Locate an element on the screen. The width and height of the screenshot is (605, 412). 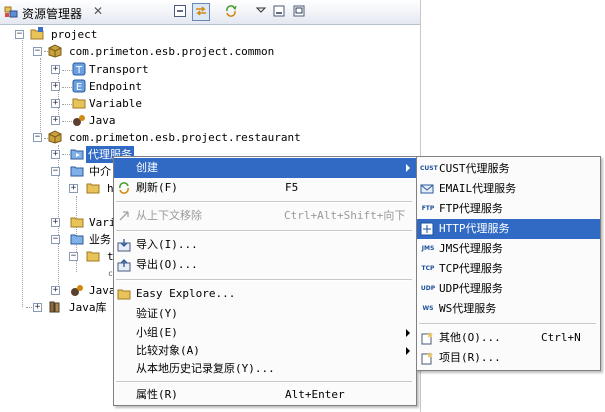
link-with-editor-button is located at coordinates (201, 12).